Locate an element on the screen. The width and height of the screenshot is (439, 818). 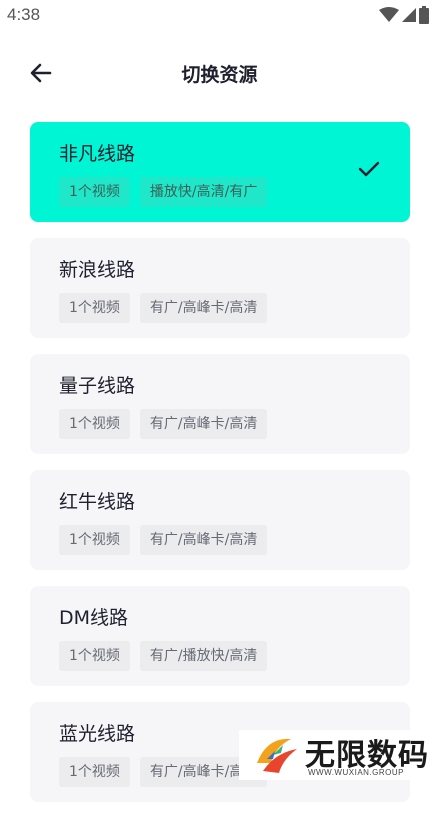
watermark: 无限数码 WWW.WUXIAN.GROUP is located at coordinates (339, 755).